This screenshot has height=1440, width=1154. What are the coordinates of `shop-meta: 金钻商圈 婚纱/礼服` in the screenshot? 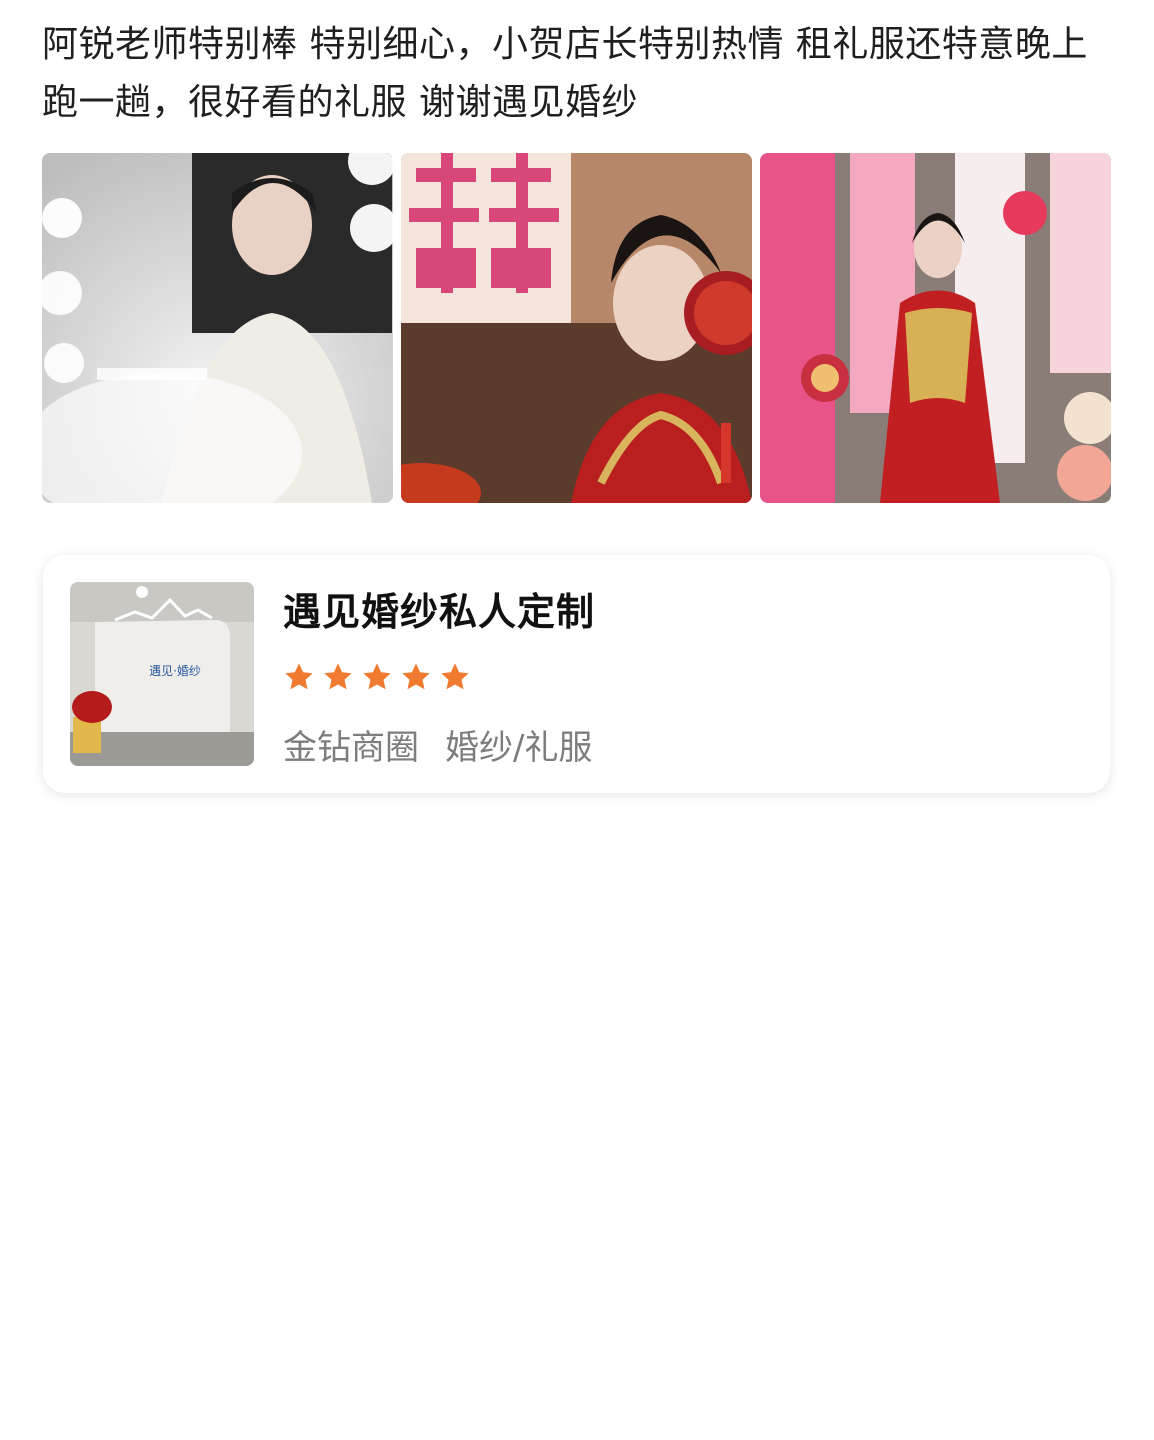 It's located at (437, 744).